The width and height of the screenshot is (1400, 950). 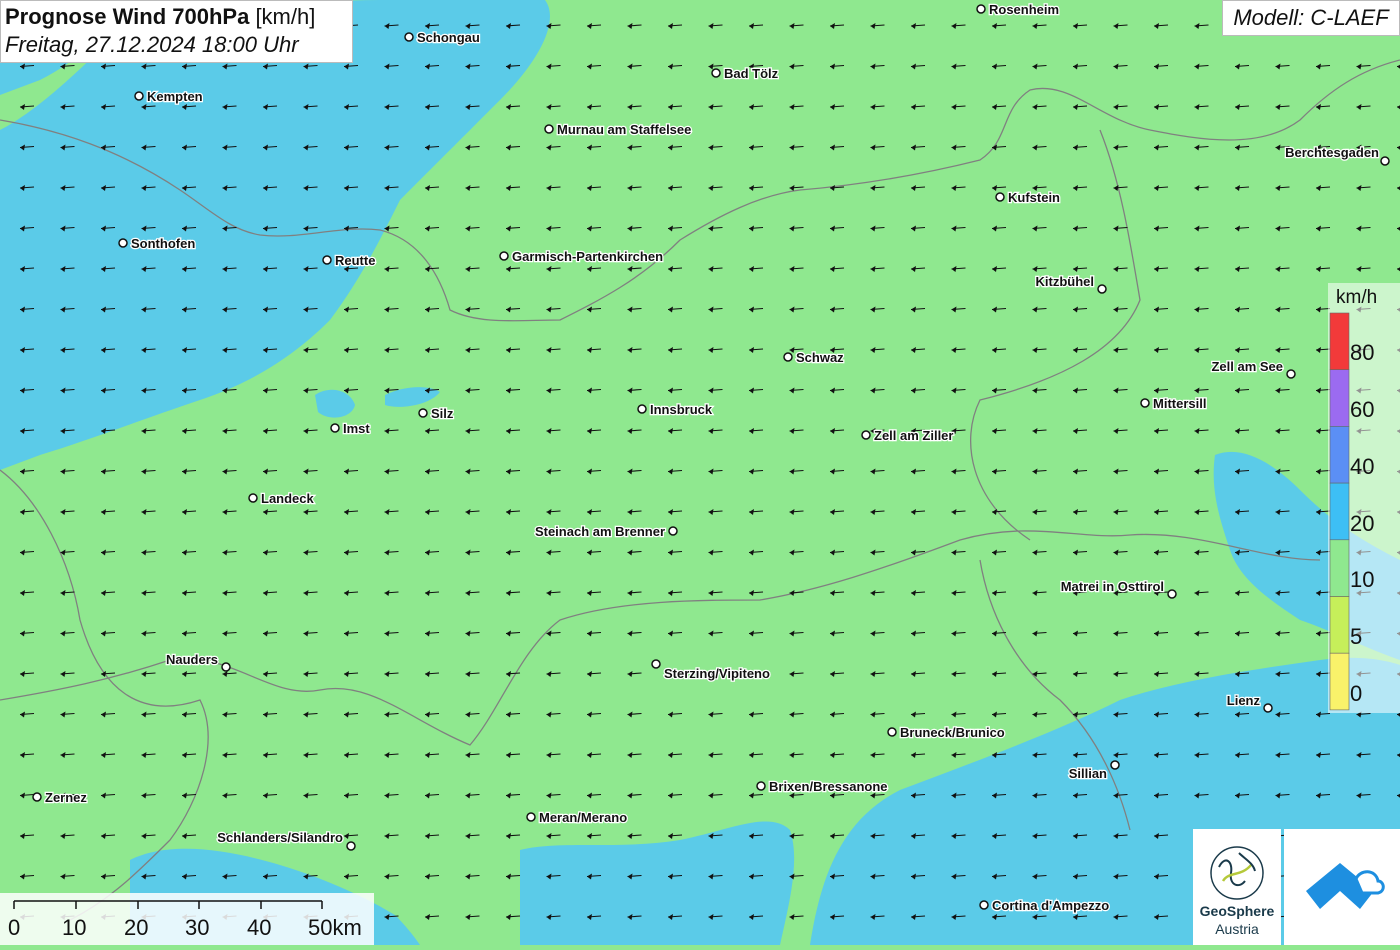 I want to click on svg-text: Schlanders/Silandro, so click(x=280, y=837).